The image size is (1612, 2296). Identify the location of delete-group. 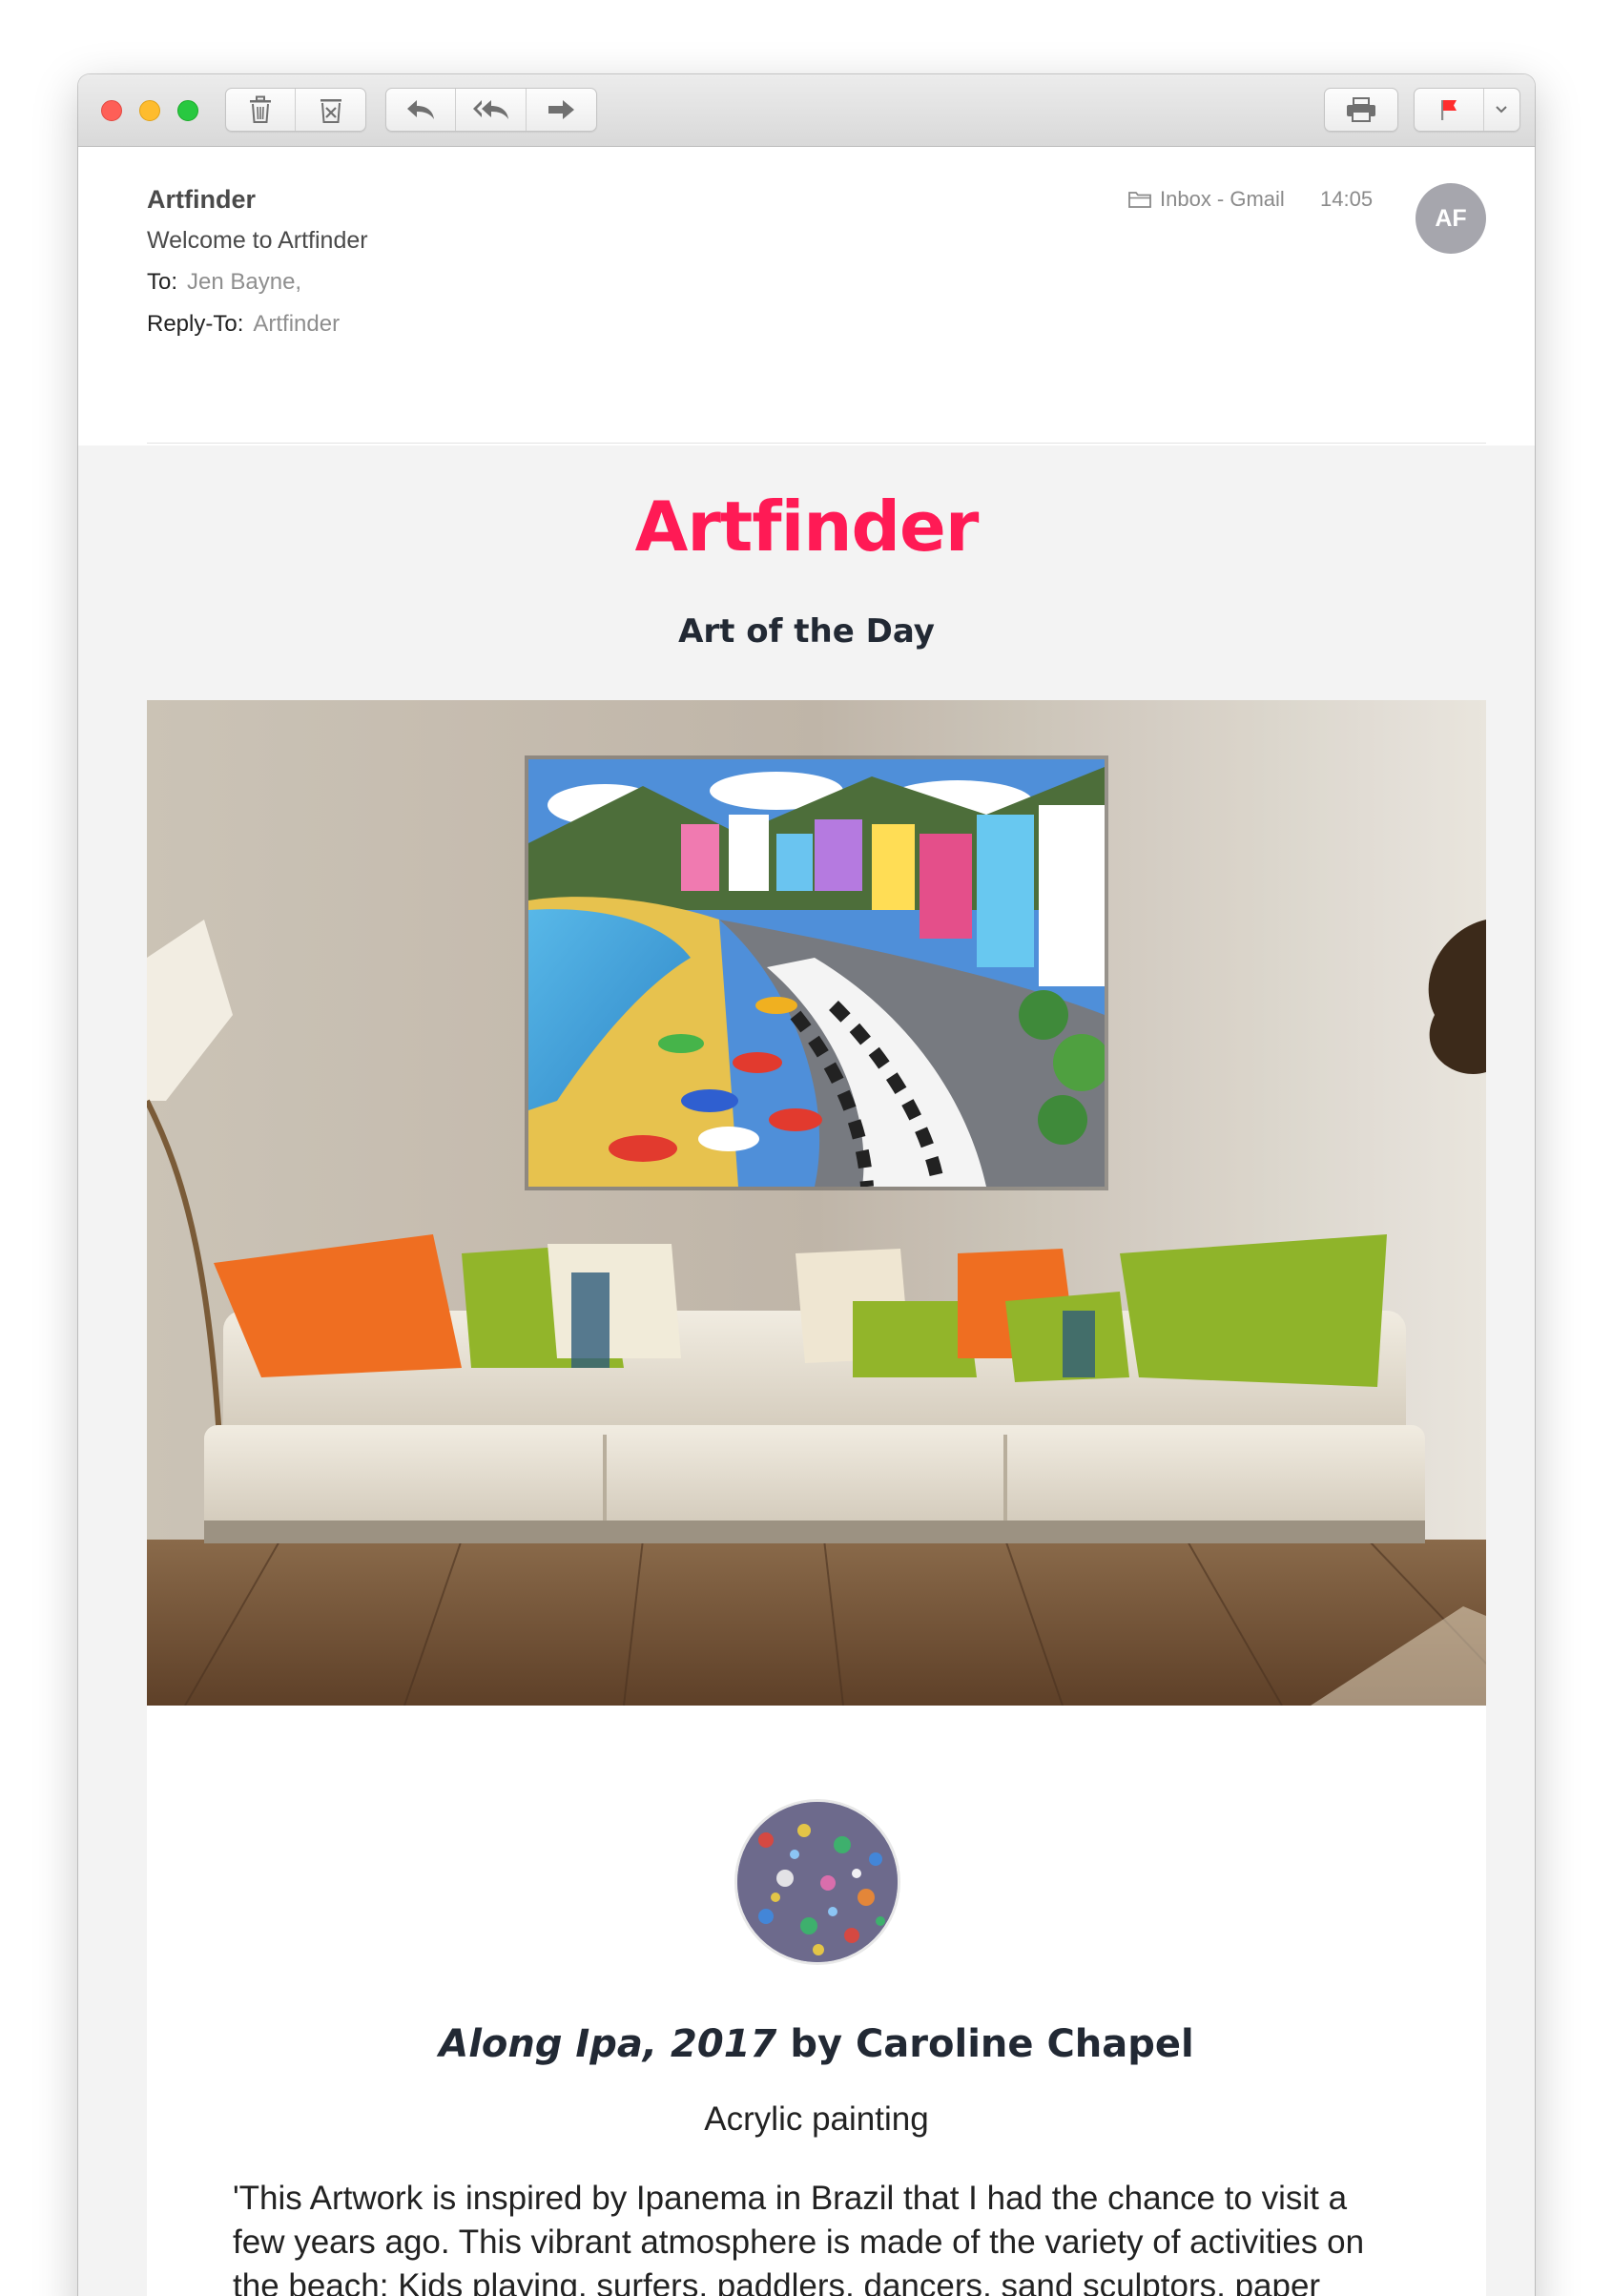
(296, 110).